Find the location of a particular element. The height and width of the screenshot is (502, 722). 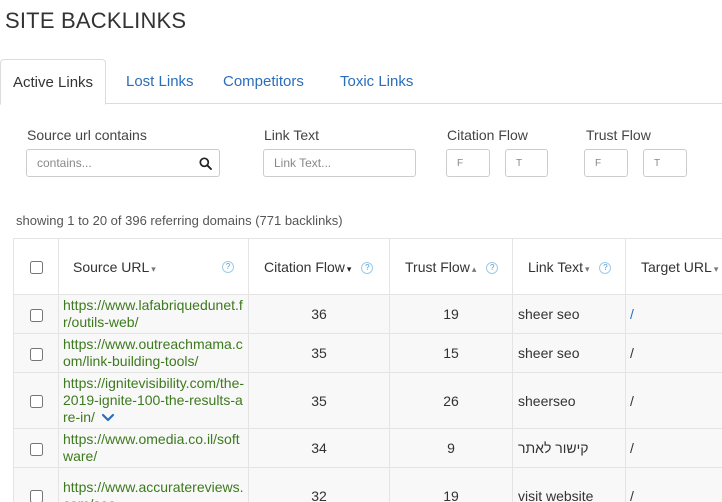

trust-flow-value: 9 is located at coordinates (451, 448).